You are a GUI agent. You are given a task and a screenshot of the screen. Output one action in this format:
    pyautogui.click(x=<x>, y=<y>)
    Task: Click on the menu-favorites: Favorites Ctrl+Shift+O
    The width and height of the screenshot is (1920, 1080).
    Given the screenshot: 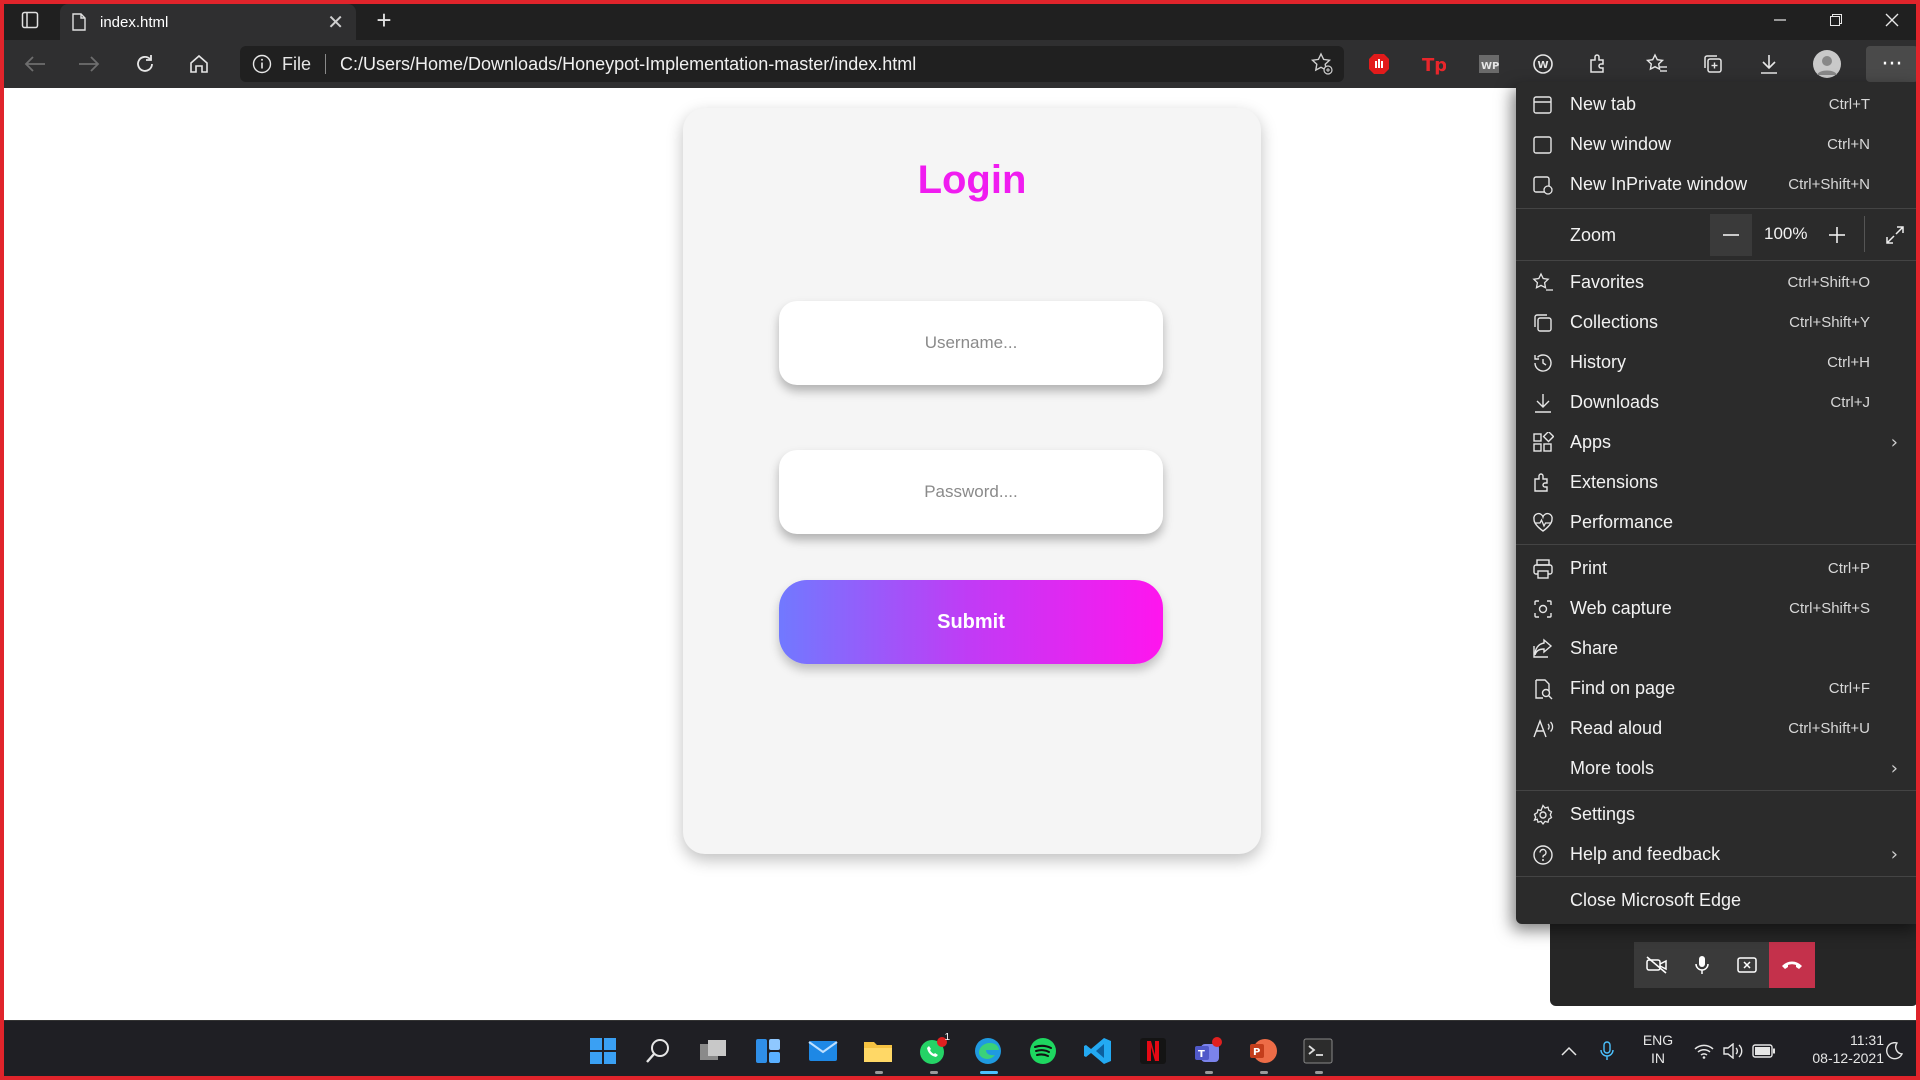 What is the action you would take?
    pyautogui.click(x=1718, y=282)
    